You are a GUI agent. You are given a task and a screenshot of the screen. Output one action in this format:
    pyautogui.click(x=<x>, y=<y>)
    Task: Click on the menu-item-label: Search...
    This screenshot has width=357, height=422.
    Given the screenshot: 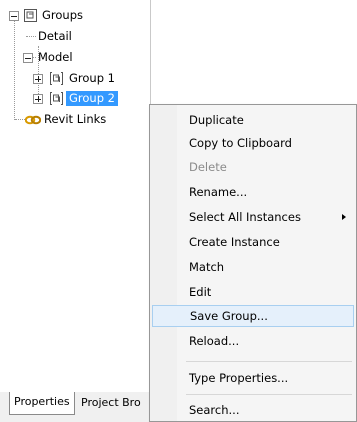 What is the action you would take?
    pyautogui.click(x=214, y=410)
    